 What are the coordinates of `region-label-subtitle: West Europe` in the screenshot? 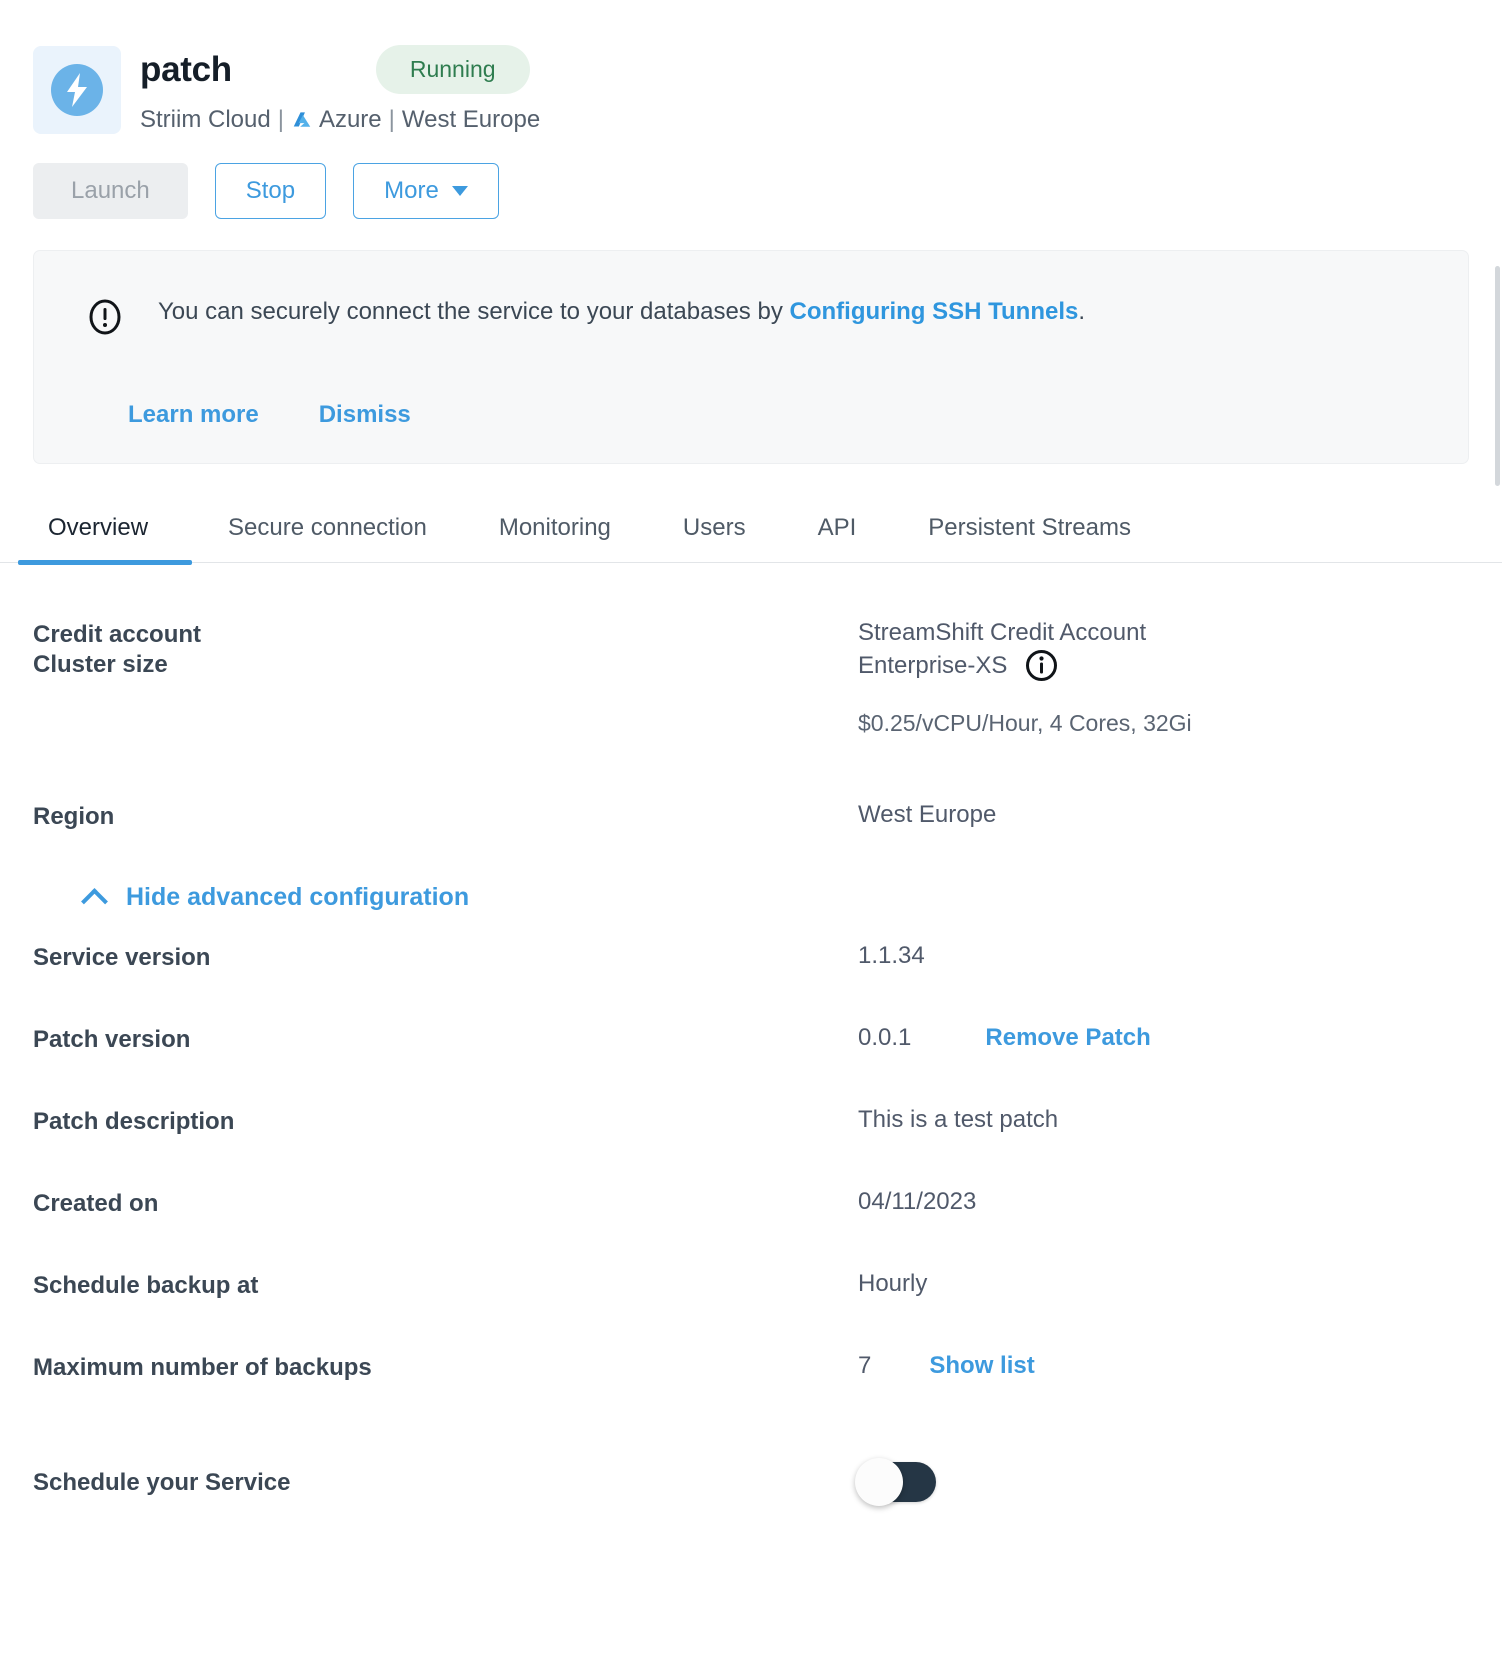 It's located at (471, 119).